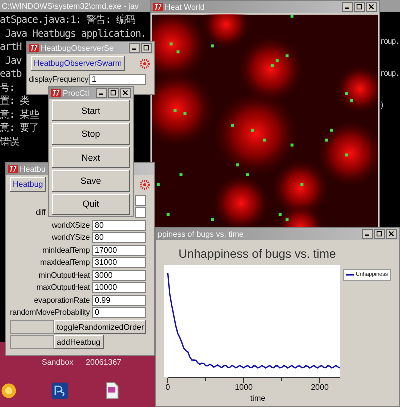  I want to click on field-label: maxIdealTemp, so click(65, 263).